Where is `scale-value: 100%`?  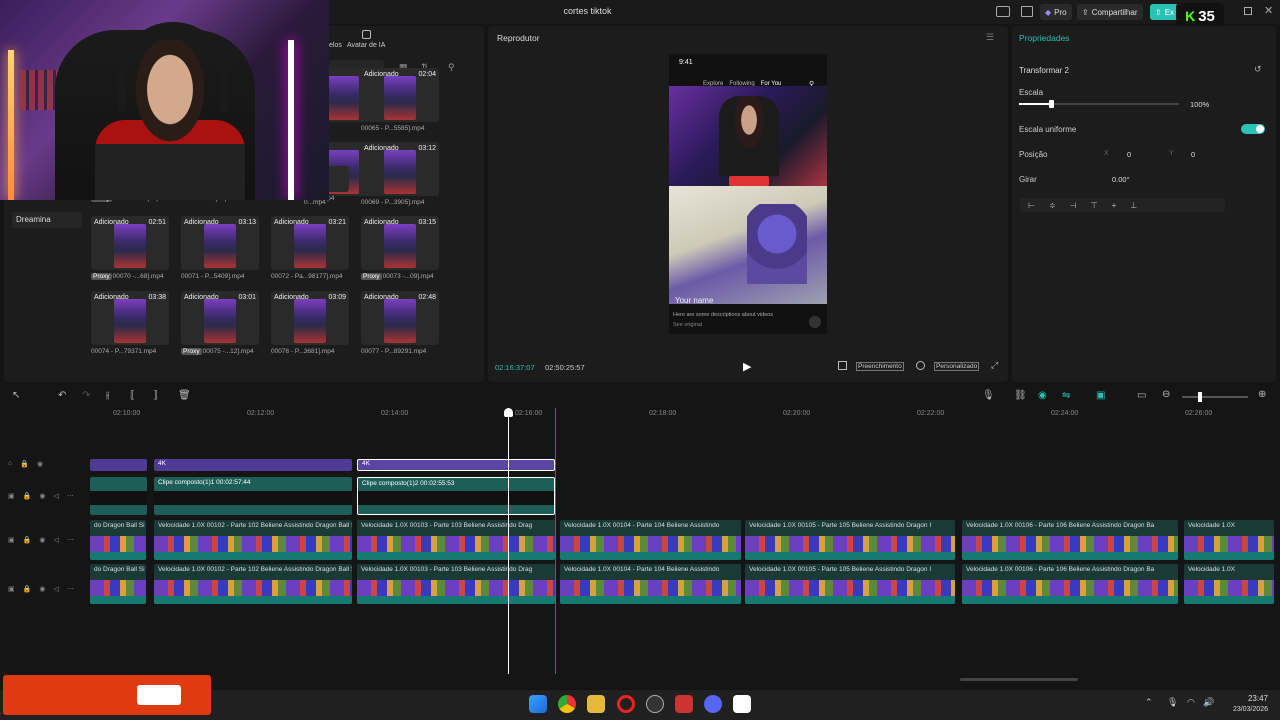 scale-value: 100% is located at coordinates (1199, 104).